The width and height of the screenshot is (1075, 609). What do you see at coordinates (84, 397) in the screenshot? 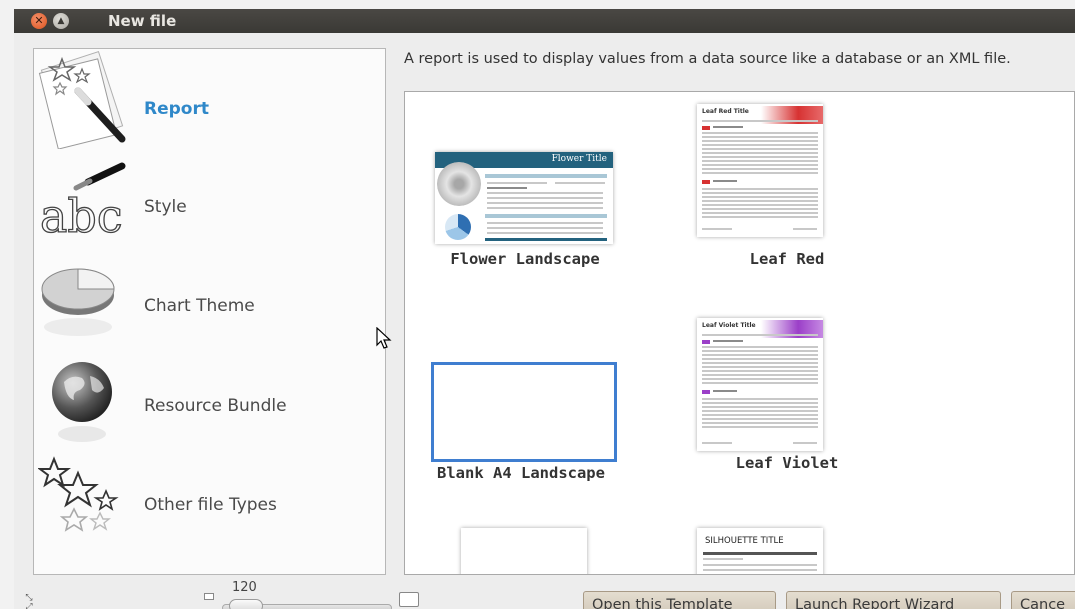
I see `resource-bundle-globe-icon` at bounding box center [84, 397].